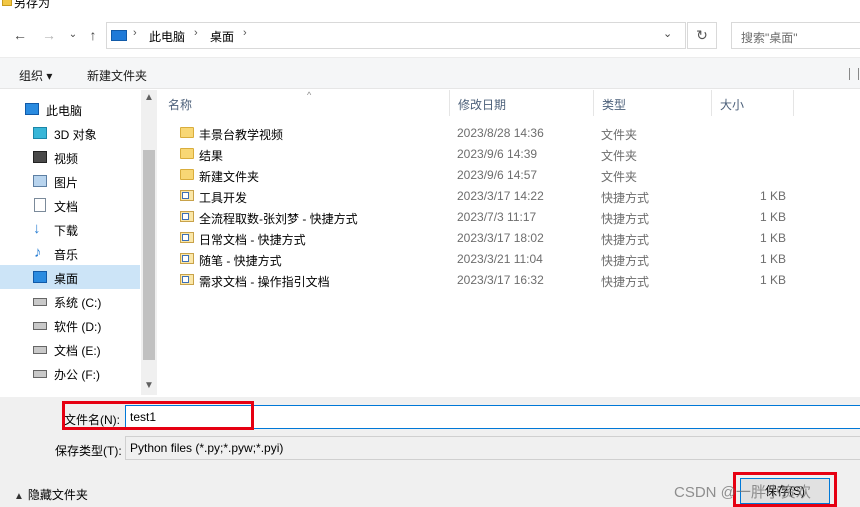  Describe the element at coordinates (753, 103) in the screenshot. I see `column-header-size: 大小` at that location.